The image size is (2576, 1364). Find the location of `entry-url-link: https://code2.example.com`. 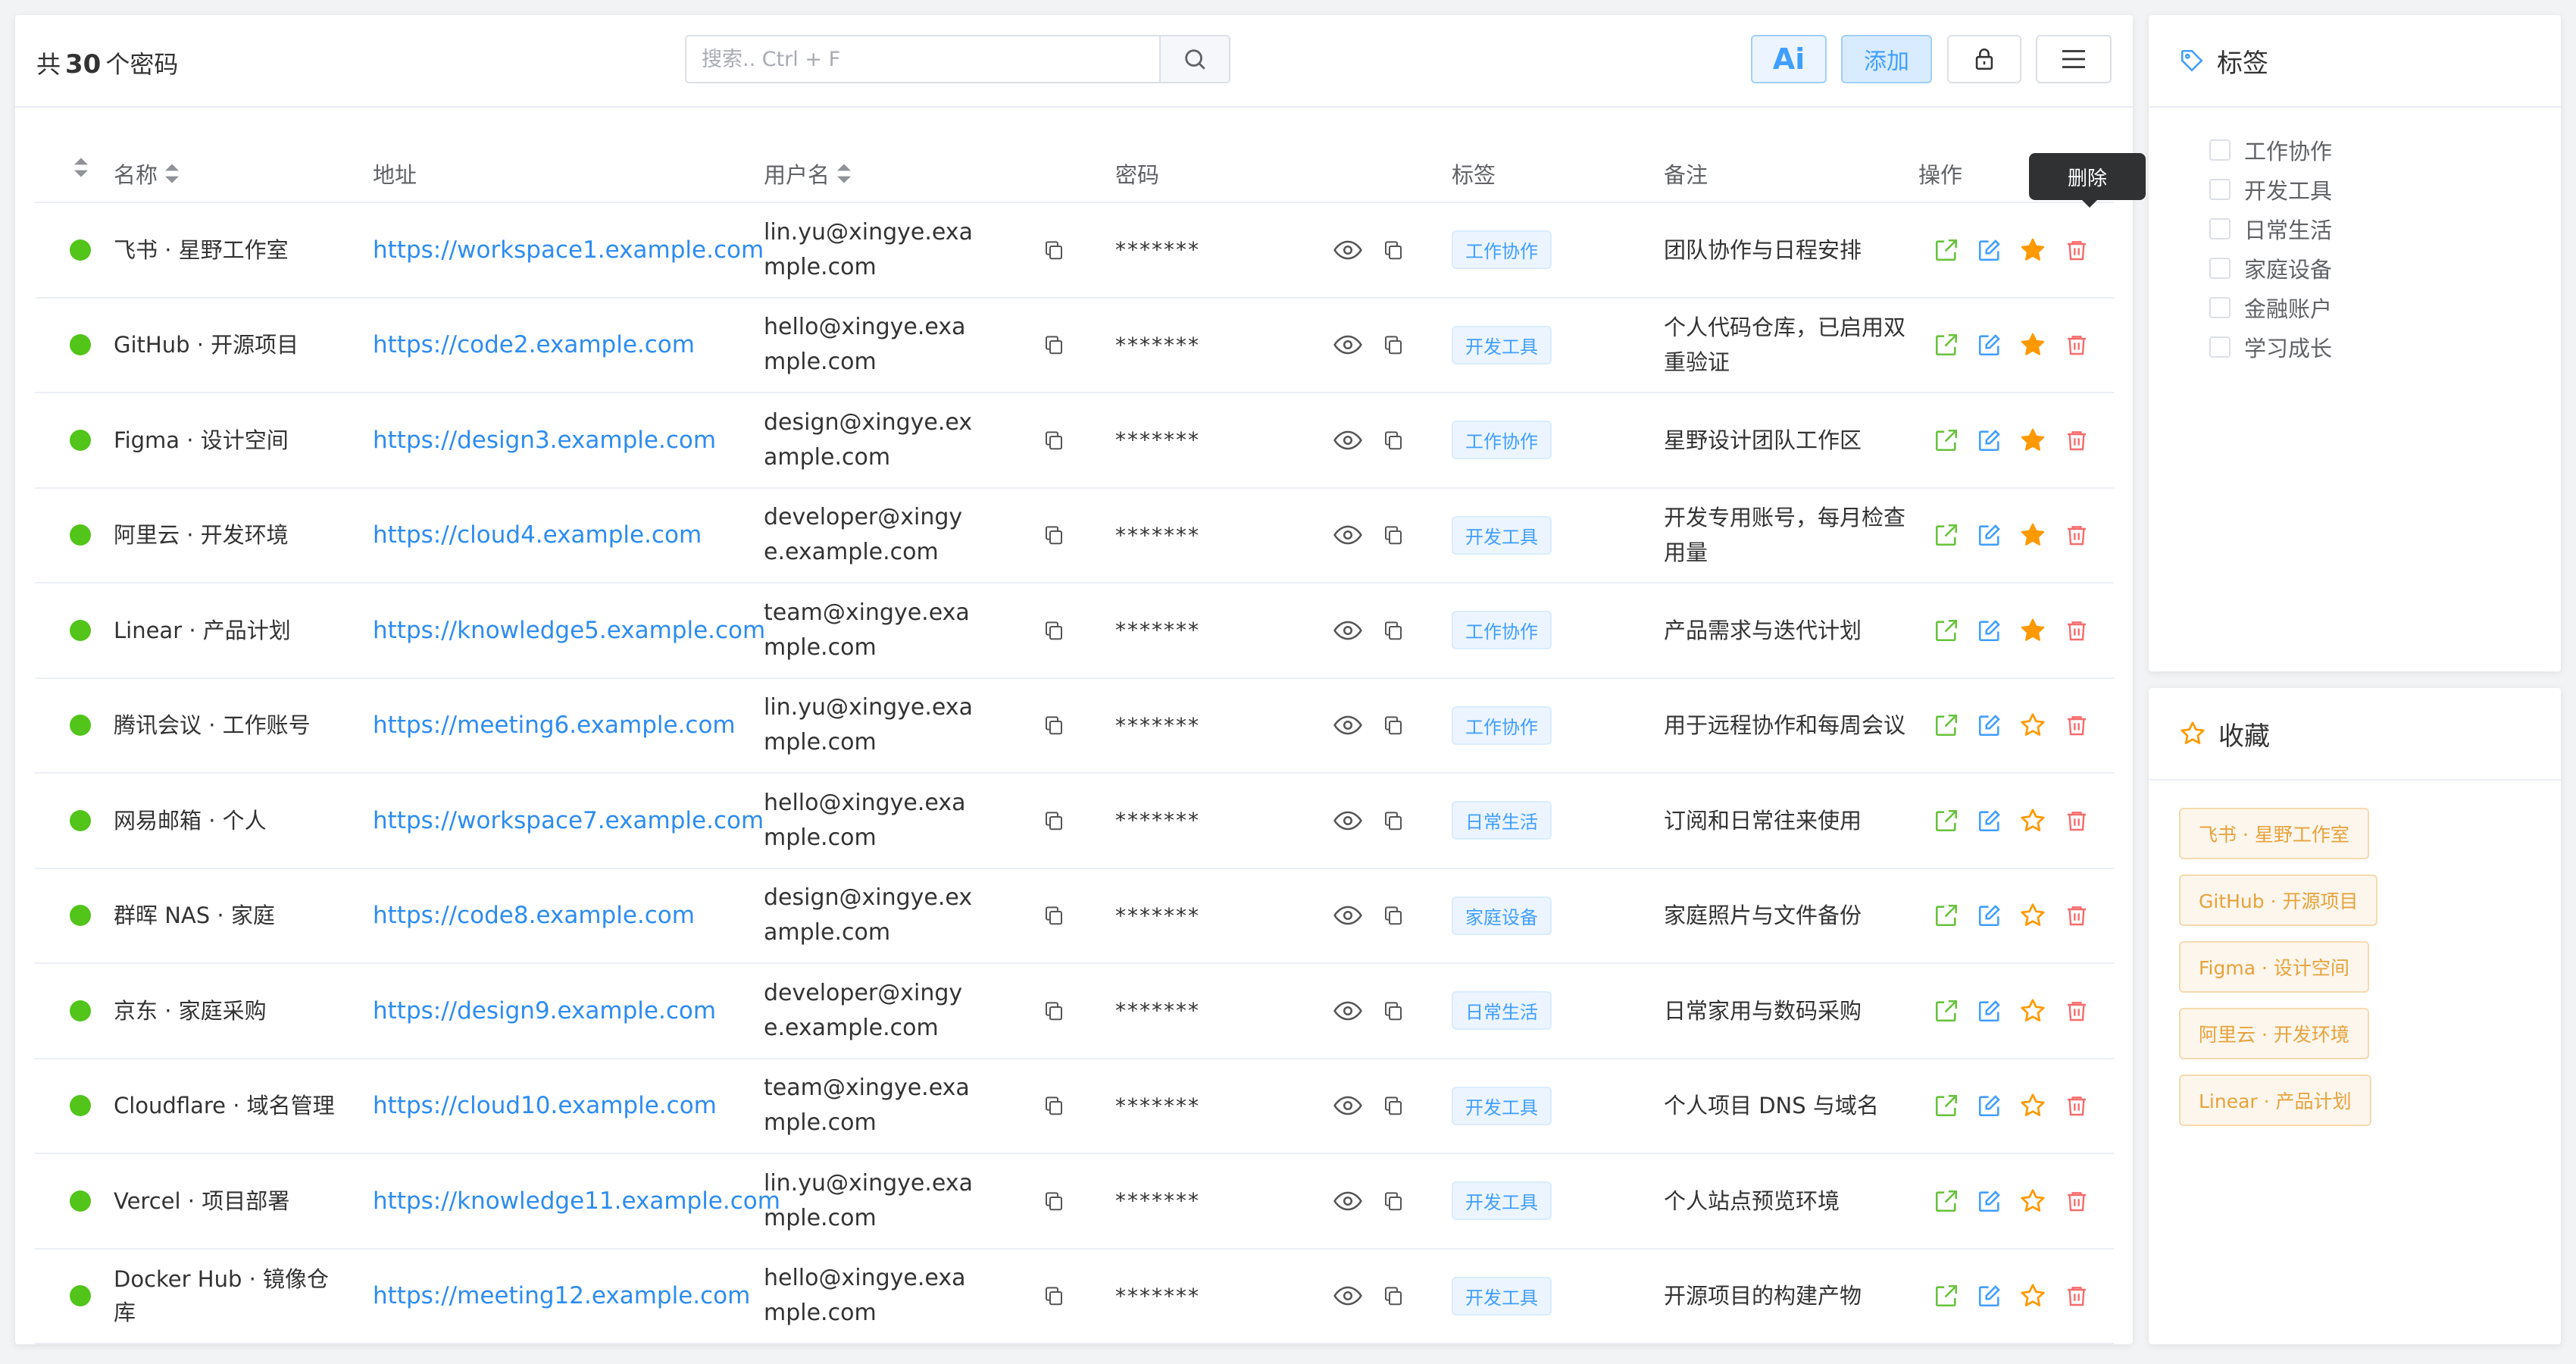

entry-url-link: https://code2.example.com is located at coordinates (562, 346).